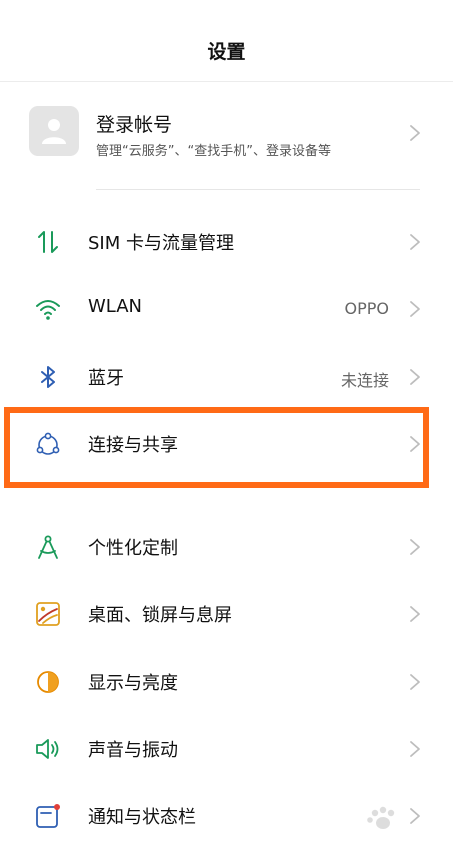 This screenshot has width=453, height=853. What do you see at coordinates (160, 615) in the screenshot?
I see `settings-item-label: 桌面、锁屏与息屏` at bounding box center [160, 615].